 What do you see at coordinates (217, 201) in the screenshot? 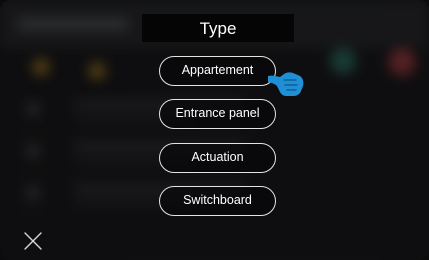
I see `option-switchboard: Switchboard` at bounding box center [217, 201].